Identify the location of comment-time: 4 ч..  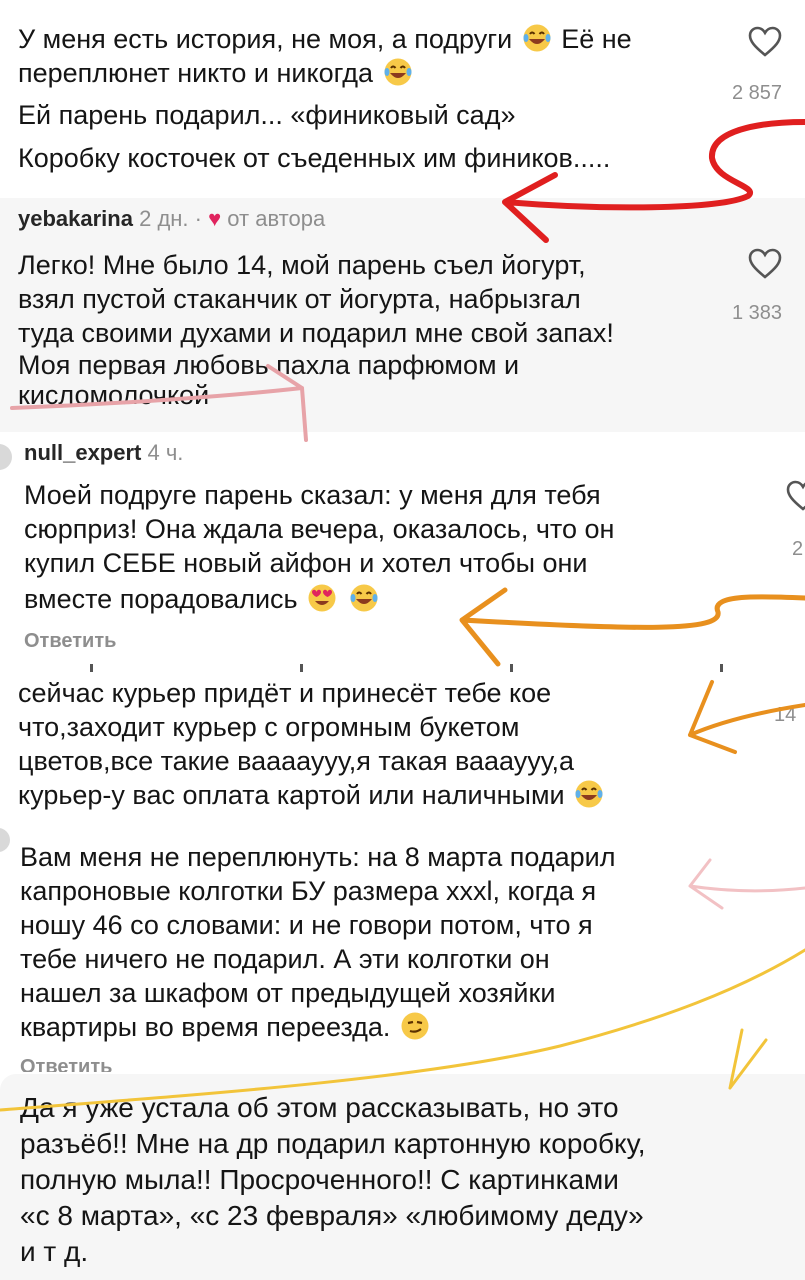
(165, 452).